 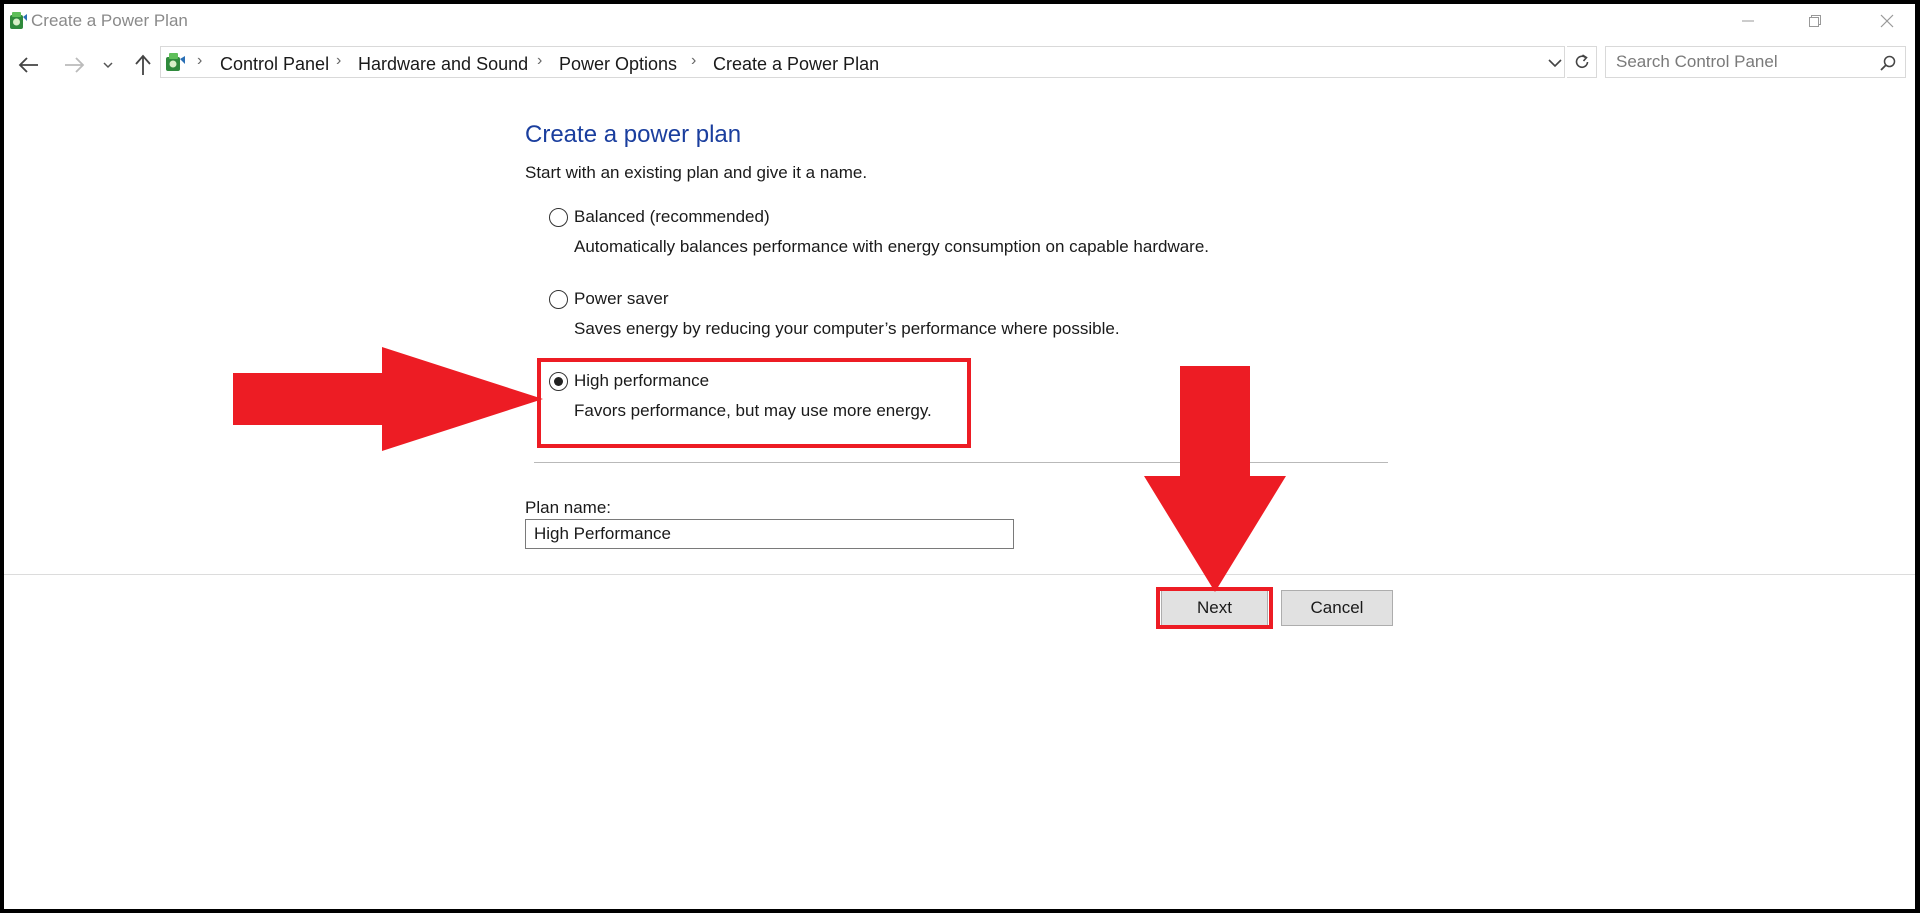 What do you see at coordinates (568, 507) in the screenshot?
I see `plan-name-label: Plan name:` at bounding box center [568, 507].